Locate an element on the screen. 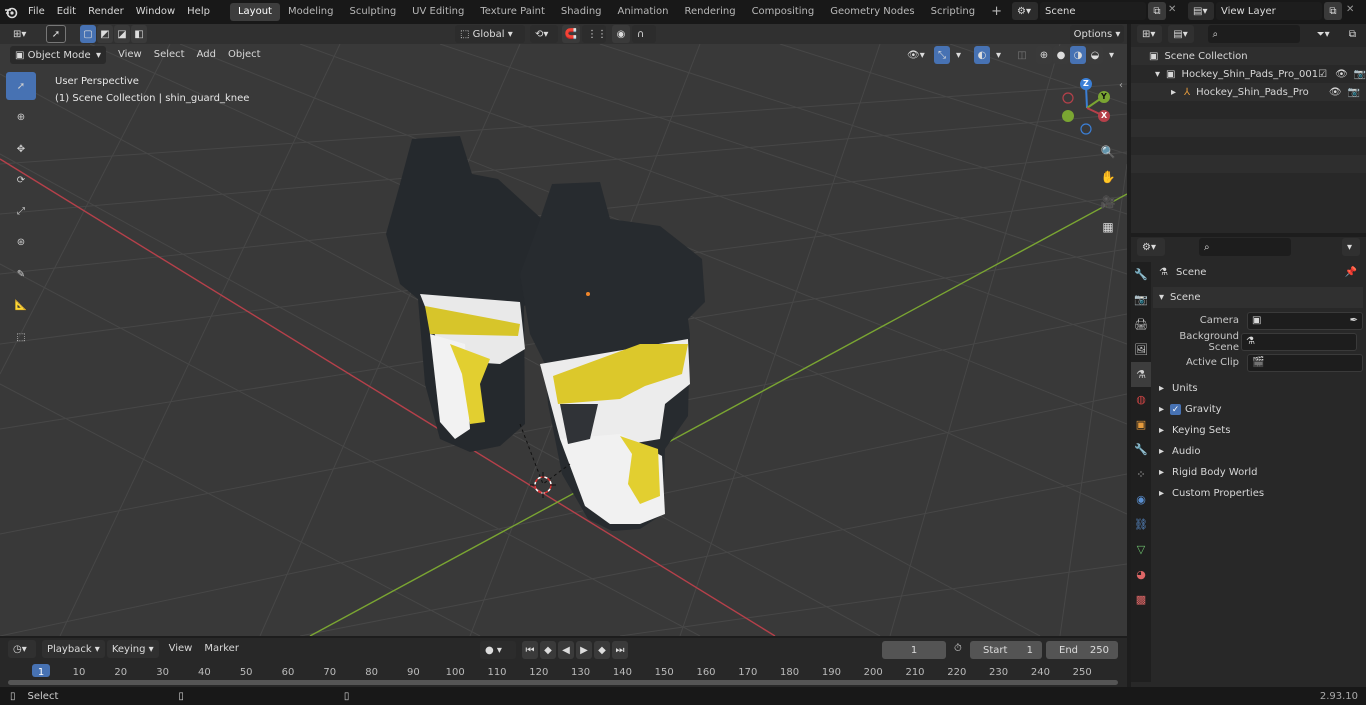  world-tab-icon: ◍ is located at coordinates (1141, 399).